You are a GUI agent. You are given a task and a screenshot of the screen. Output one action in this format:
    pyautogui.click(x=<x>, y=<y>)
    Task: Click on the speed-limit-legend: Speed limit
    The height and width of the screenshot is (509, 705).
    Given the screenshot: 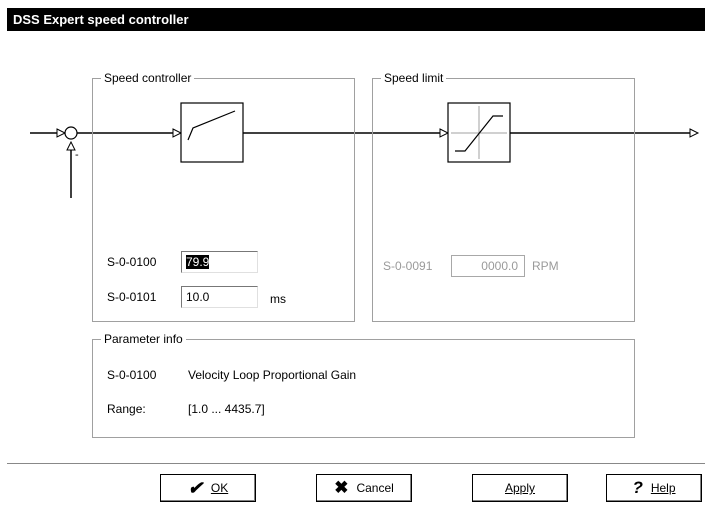 What is the action you would take?
    pyautogui.click(x=414, y=78)
    